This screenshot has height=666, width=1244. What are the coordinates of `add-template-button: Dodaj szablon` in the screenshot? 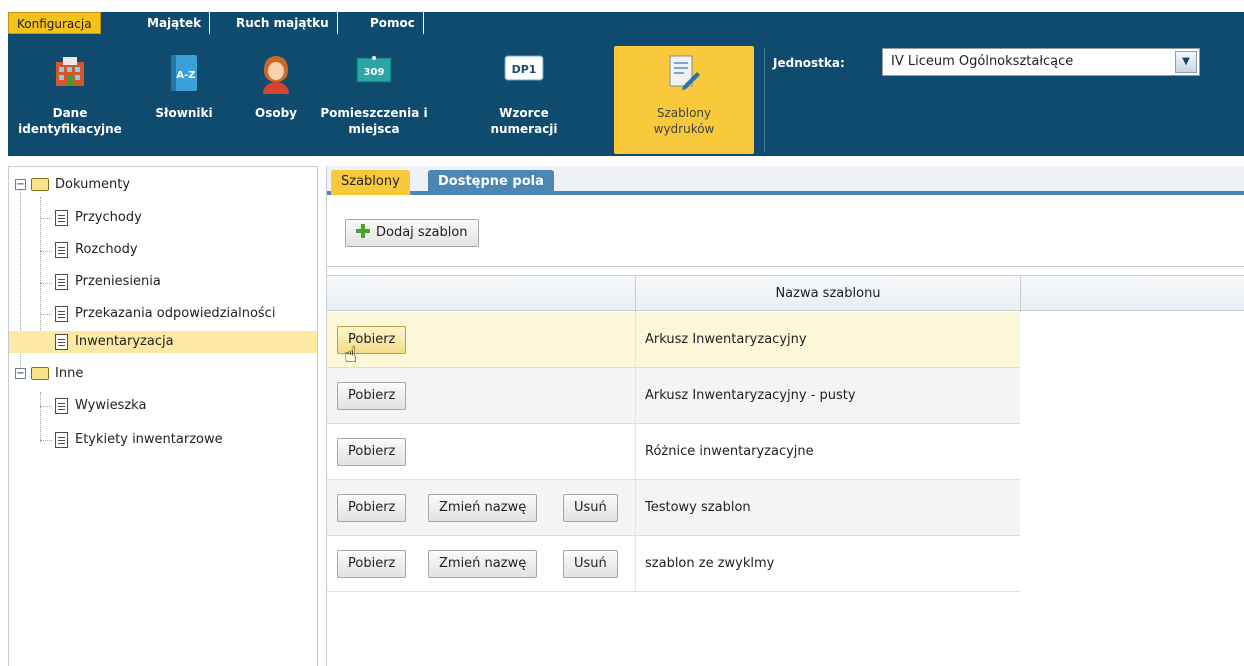 It's located at (412, 233).